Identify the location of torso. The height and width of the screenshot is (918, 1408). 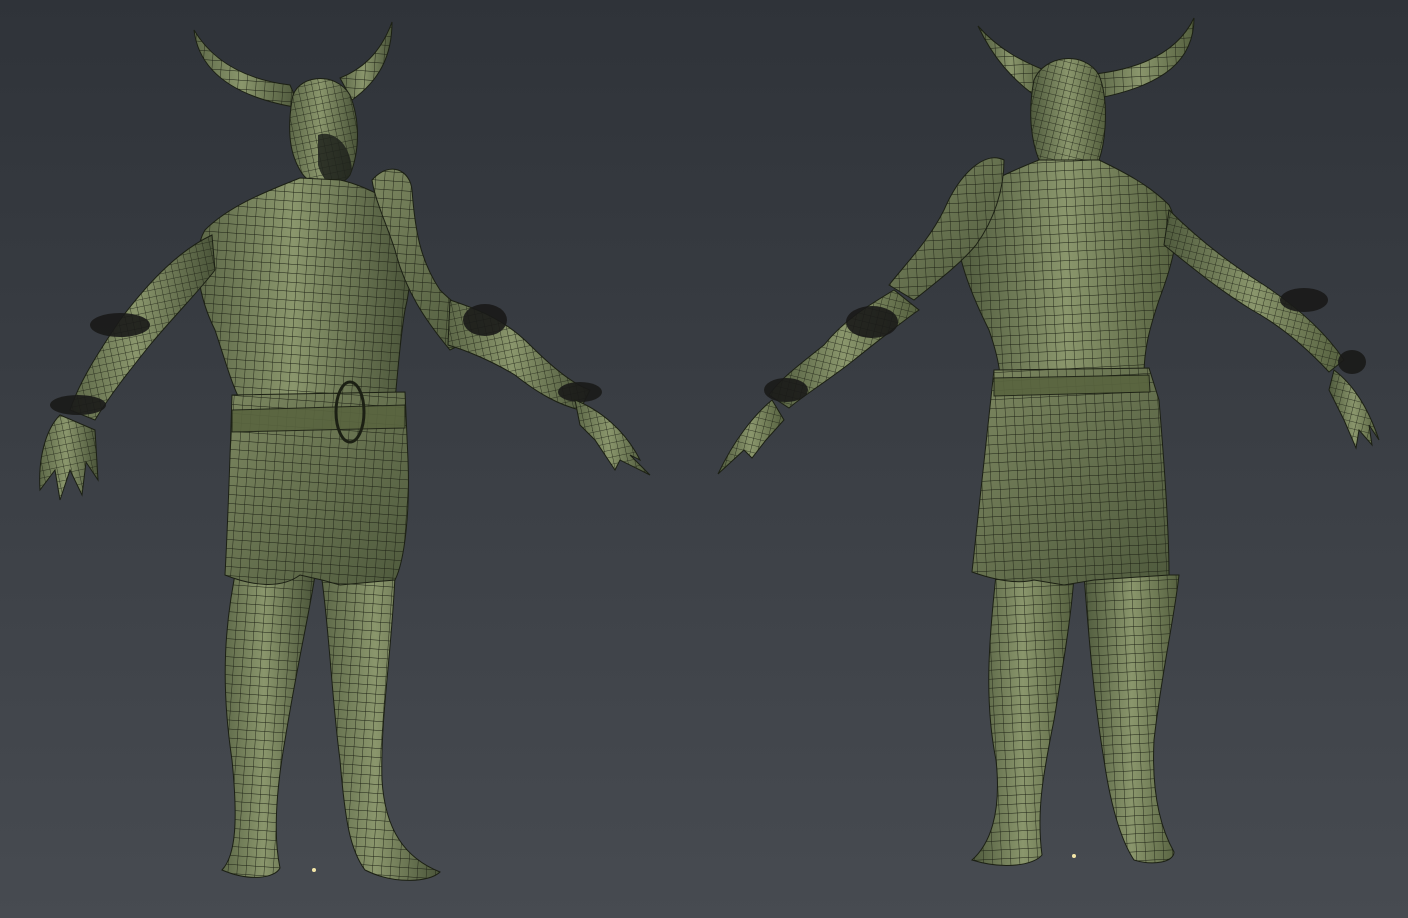
(304, 289).